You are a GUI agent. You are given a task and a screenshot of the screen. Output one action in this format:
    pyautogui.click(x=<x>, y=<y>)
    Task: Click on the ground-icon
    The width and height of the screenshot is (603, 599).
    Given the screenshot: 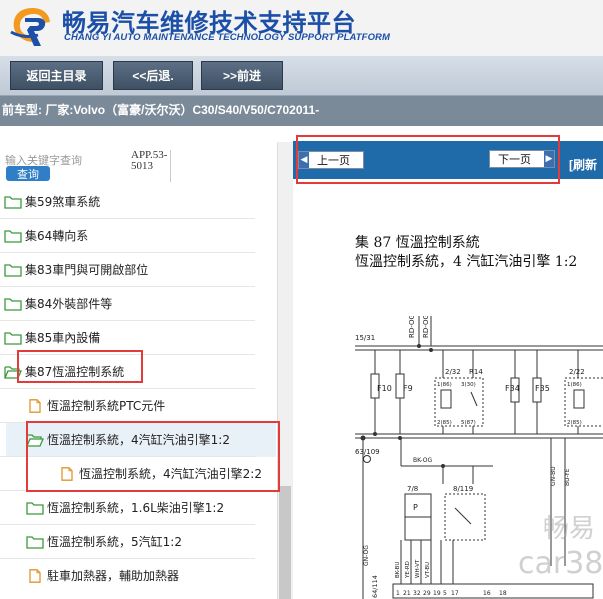 What is the action you would take?
    pyautogui.click(x=367, y=459)
    